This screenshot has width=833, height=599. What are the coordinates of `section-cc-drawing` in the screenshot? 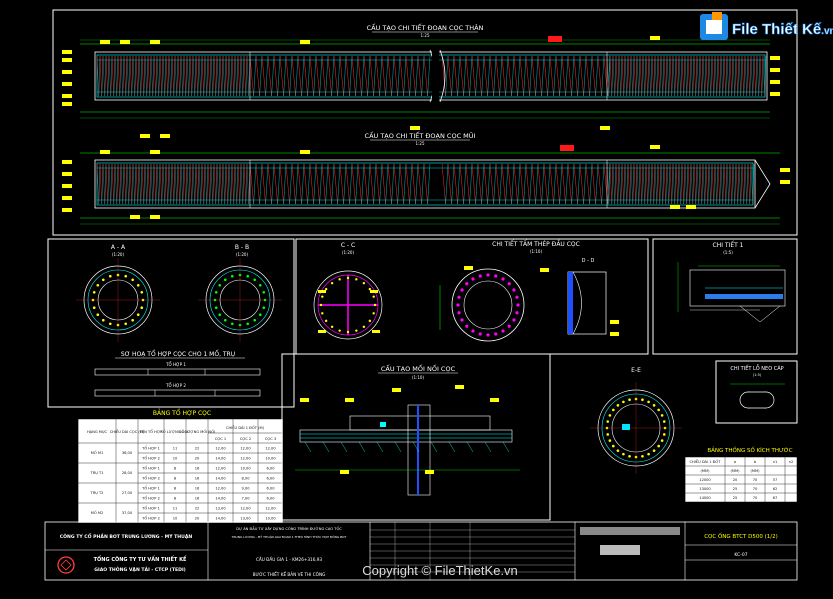 It's located at (348, 305).